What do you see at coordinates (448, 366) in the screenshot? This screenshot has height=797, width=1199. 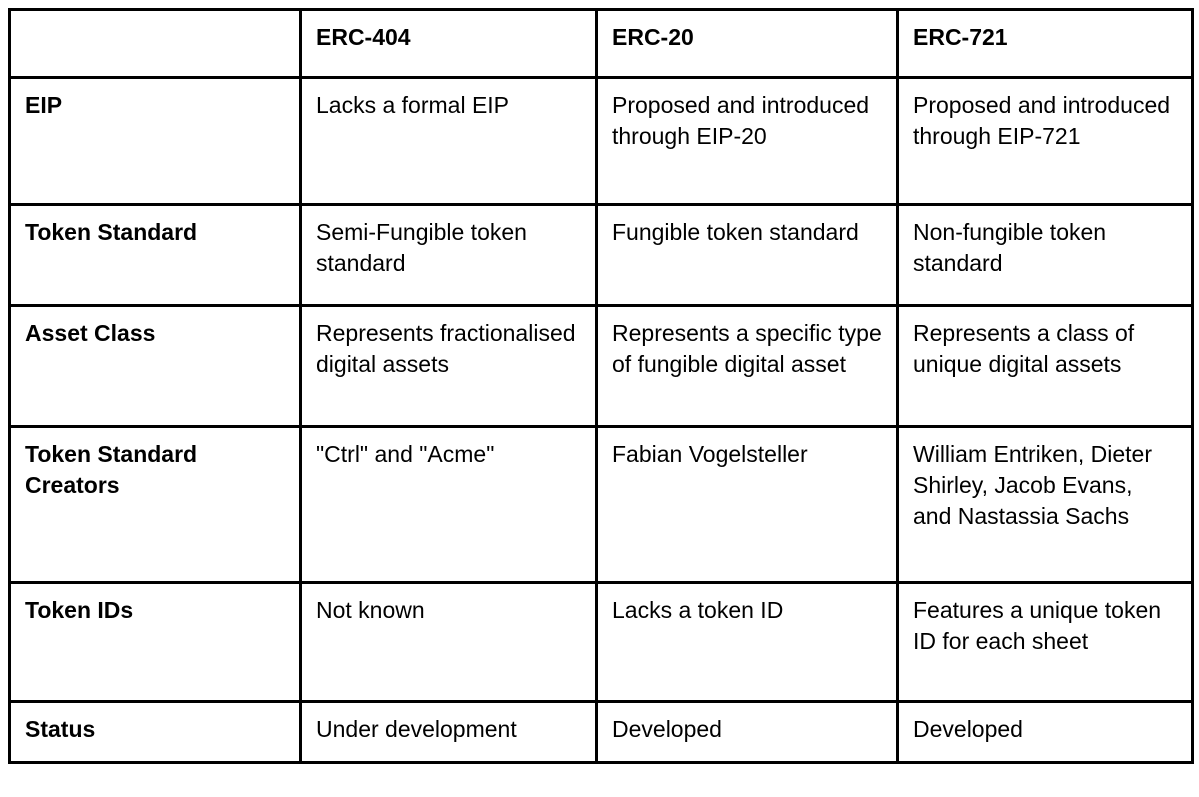 I see `cell-asset-class-erc404: Represents fractionalised digital assets` at bounding box center [448, 366].